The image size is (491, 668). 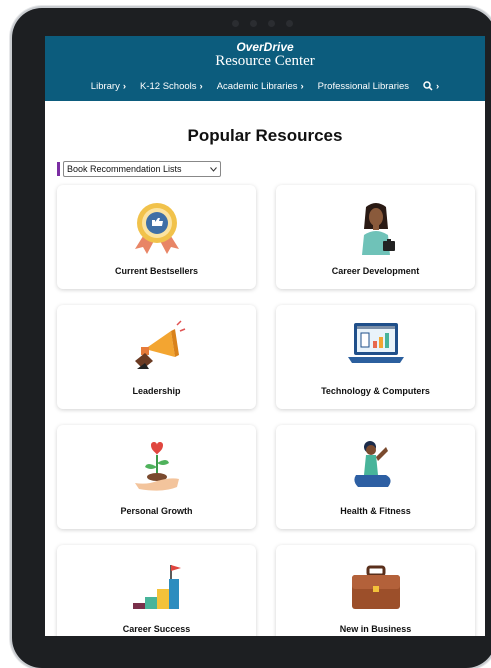 What do you see at coordinates (160, 344) in the screenshot?
I see `megaphone-icon` at bounding box center [160, 344].